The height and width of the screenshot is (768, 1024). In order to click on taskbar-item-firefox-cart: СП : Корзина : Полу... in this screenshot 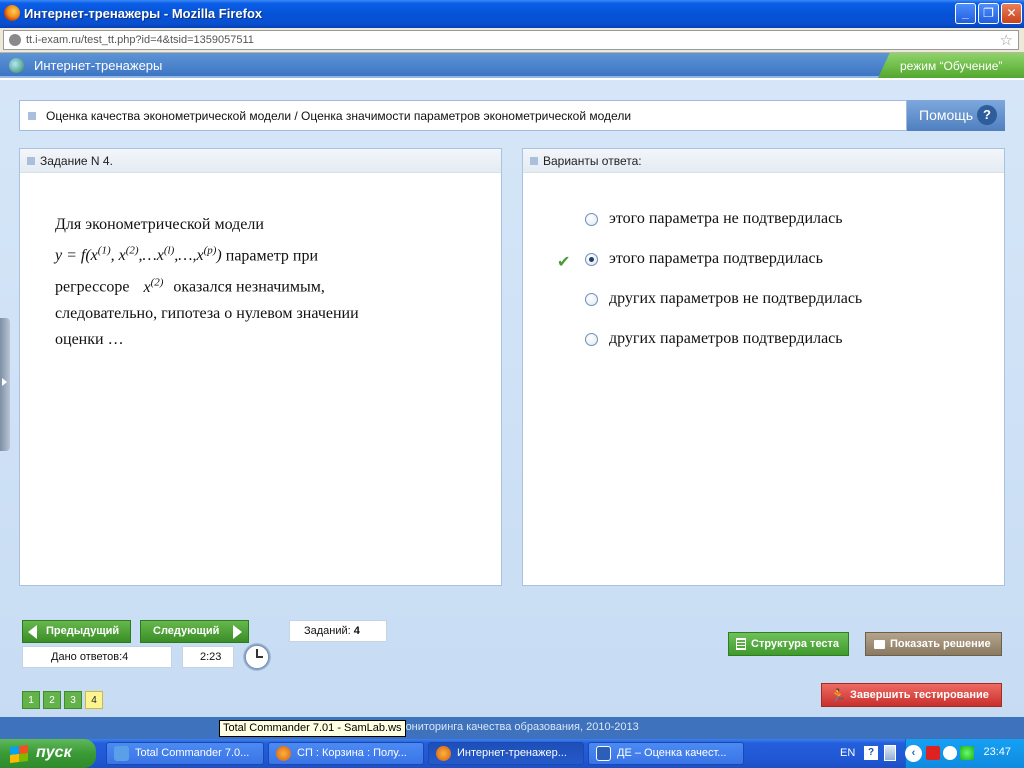, I will do `click(346, 753)`.